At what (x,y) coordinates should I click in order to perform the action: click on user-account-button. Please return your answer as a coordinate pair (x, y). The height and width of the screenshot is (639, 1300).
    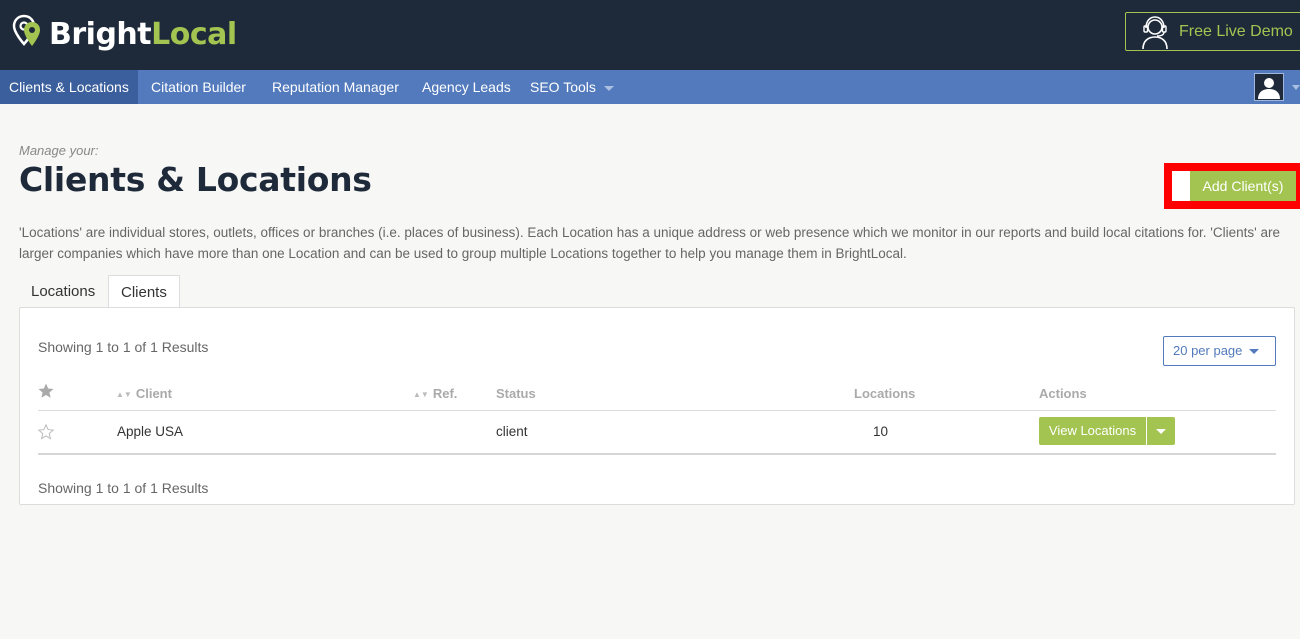
    Looking at the image, I should click on (1269, 87).